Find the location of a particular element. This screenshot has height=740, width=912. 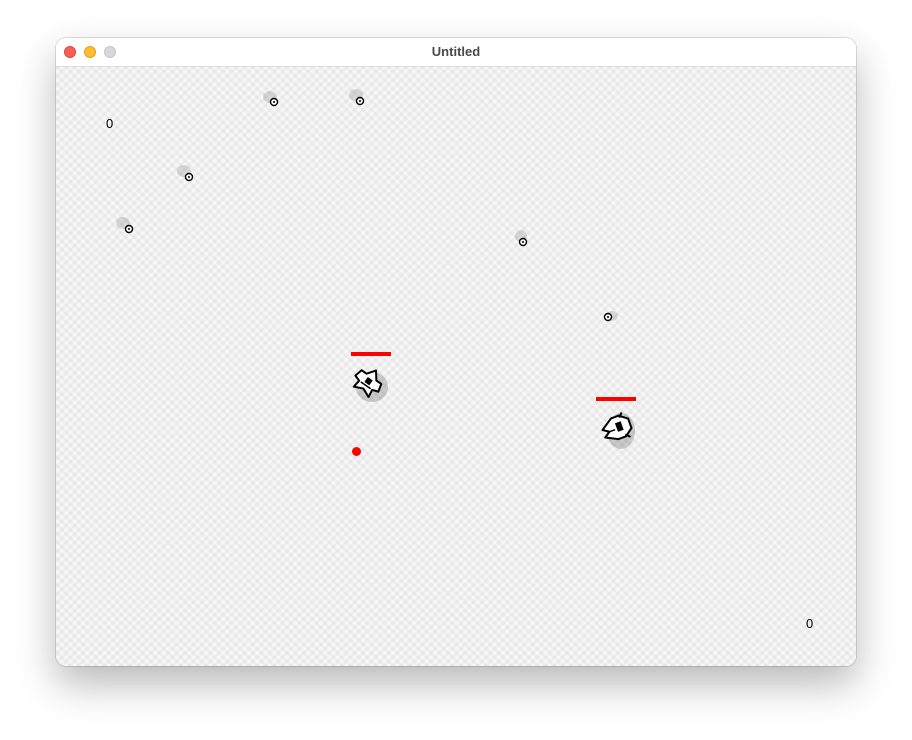

projectile is located at coordinates (356, 451).